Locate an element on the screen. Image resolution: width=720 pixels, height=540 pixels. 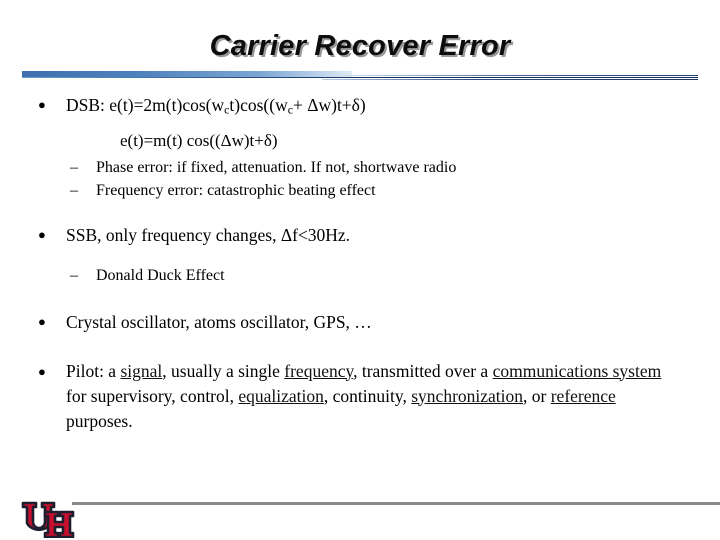
pilot-text-4: for supervisory, control, is located at coordinates (152, 395).